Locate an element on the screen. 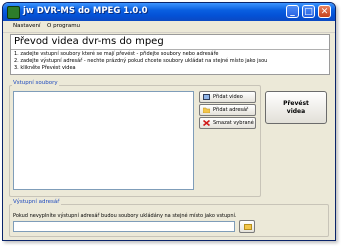 Image resolution: width=341 pixels, height=246 pixels. browse-folder-button is located at coordinates (247, 226).